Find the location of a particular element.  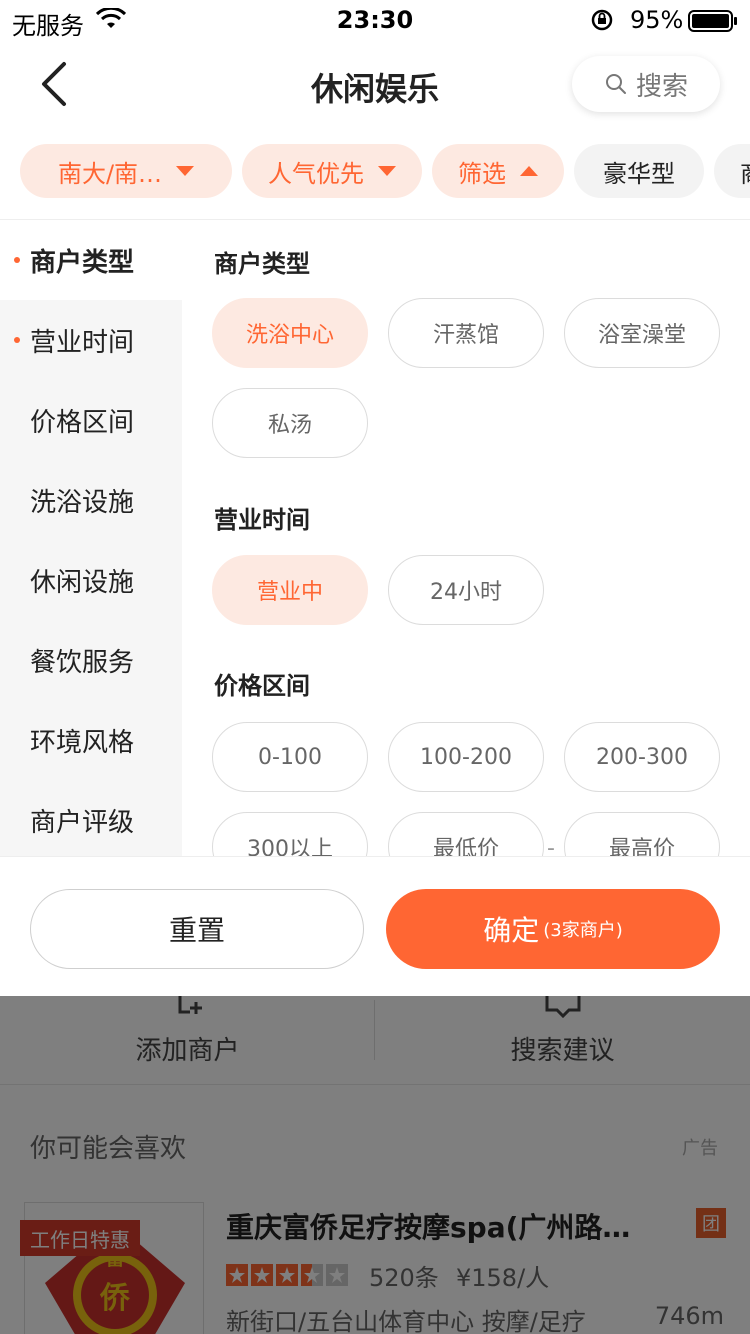

side-item-rating: 商户评级 is located at coordinates (91, 818).